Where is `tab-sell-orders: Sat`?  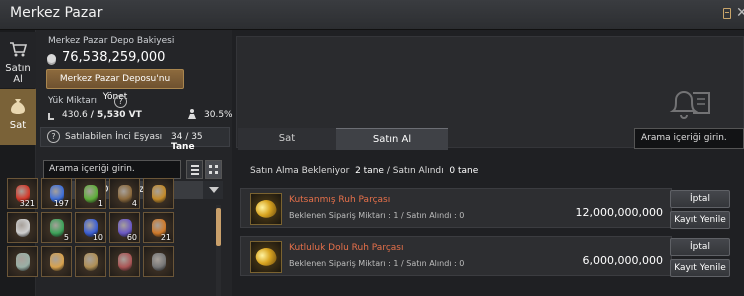 tab-sell-orders: Sat is located at coordinates (287, 139).